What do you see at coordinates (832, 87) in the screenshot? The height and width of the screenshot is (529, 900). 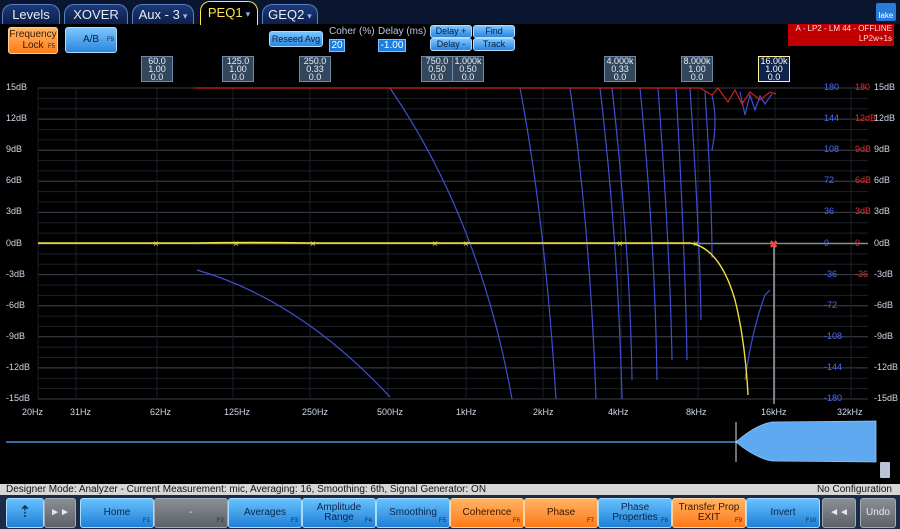 I see `y-label-phase: 180` at bounding box center [832, 87].